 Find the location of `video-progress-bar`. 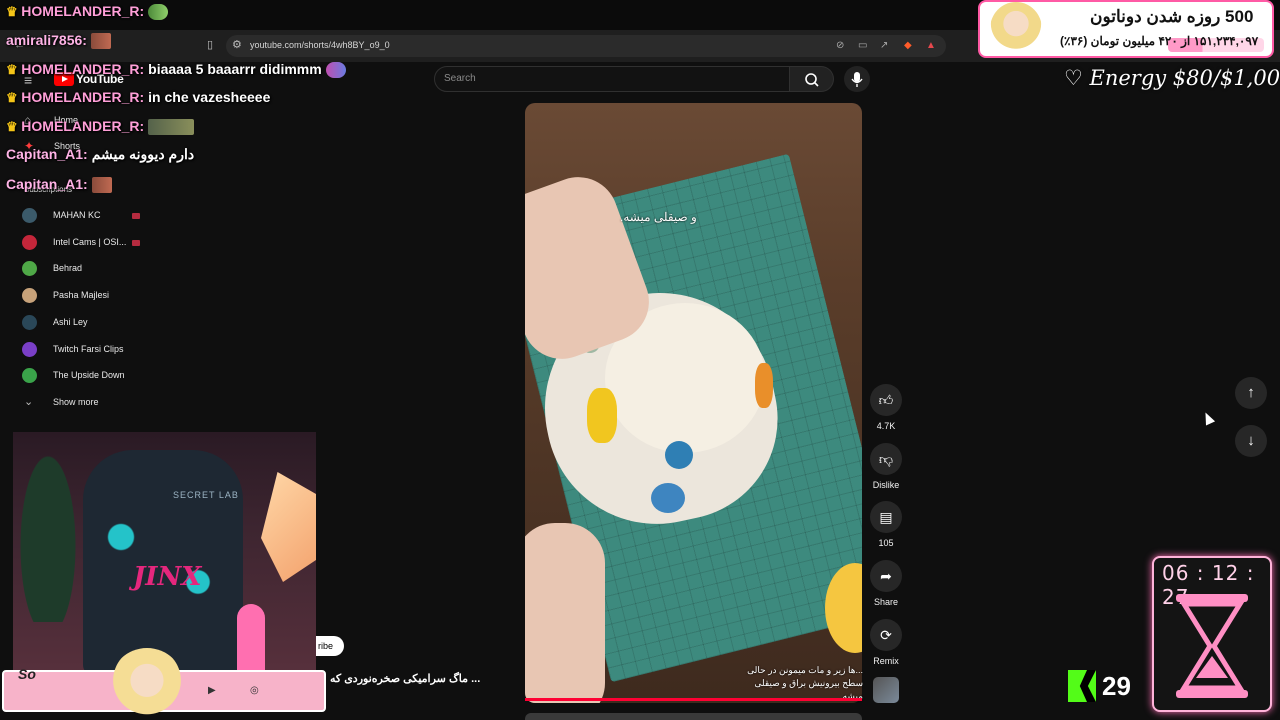

video-progress-bar is located at coordinates (693, 699).